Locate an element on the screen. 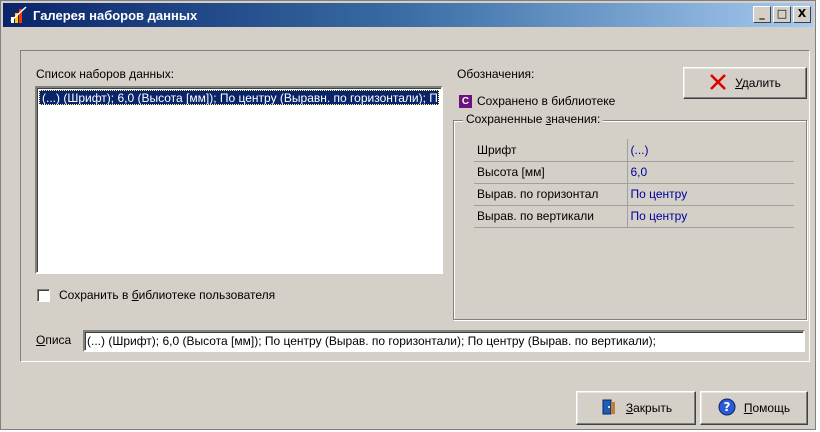  table-row: Высота [мм] 6,0 is located at coordinates (634, 172).